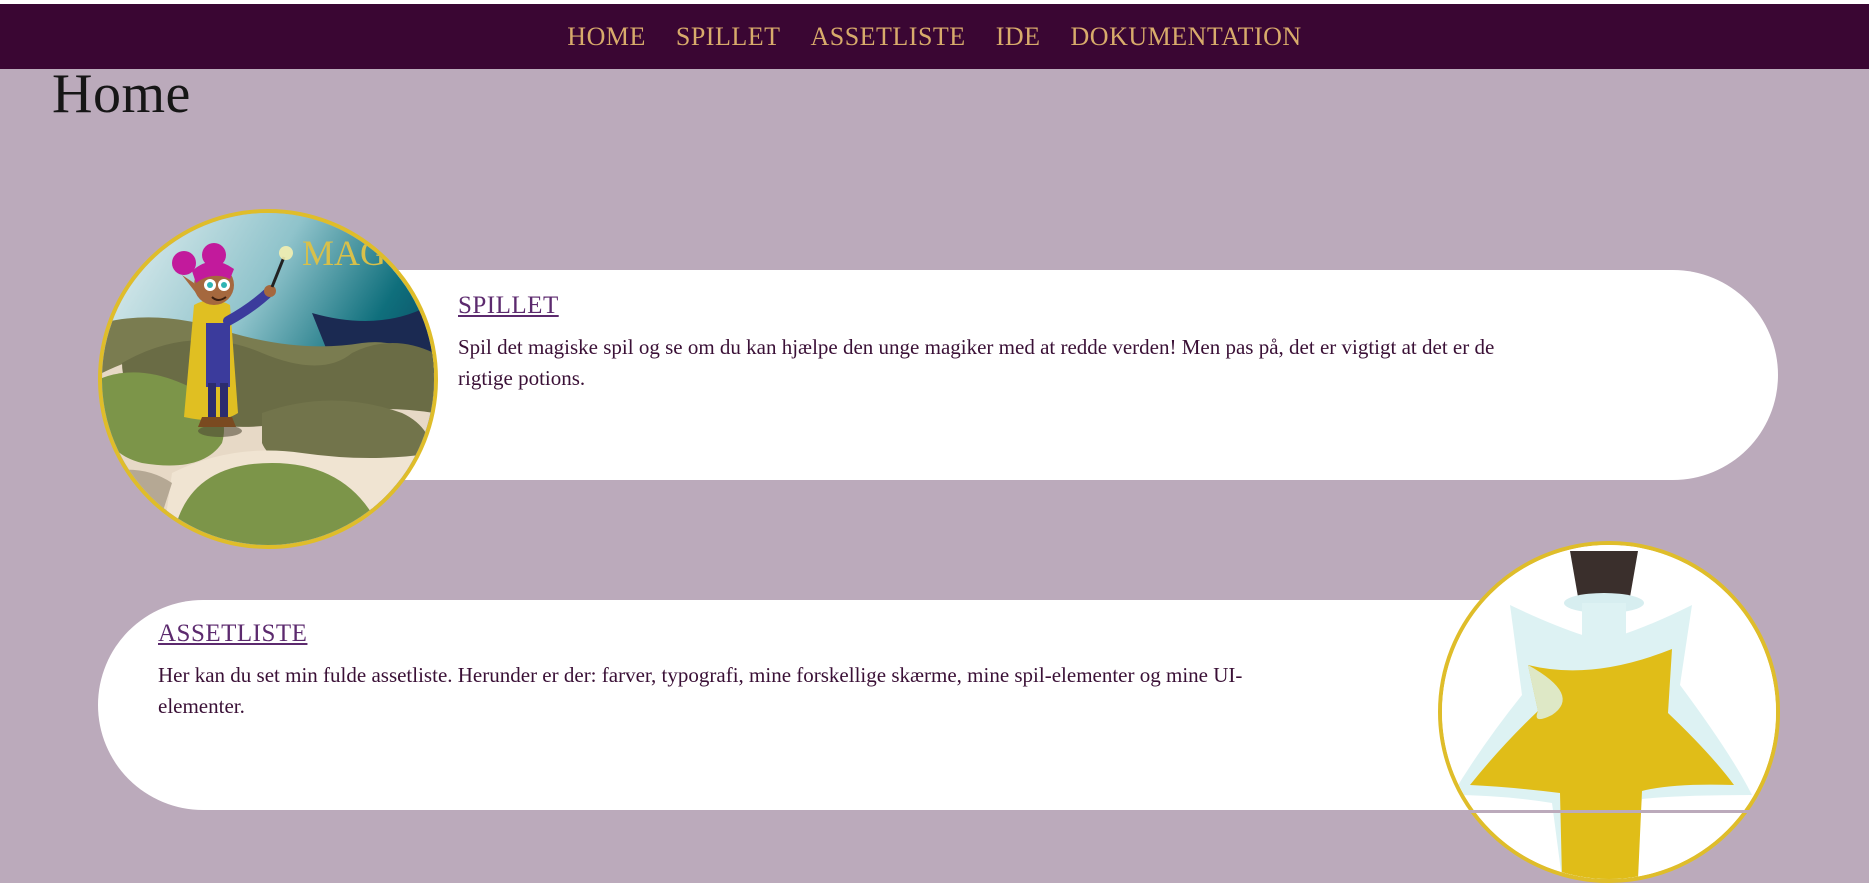 This screenshot has height=883, width=1869. I want to click on game-logo-text: MAG, so click(344, 253).